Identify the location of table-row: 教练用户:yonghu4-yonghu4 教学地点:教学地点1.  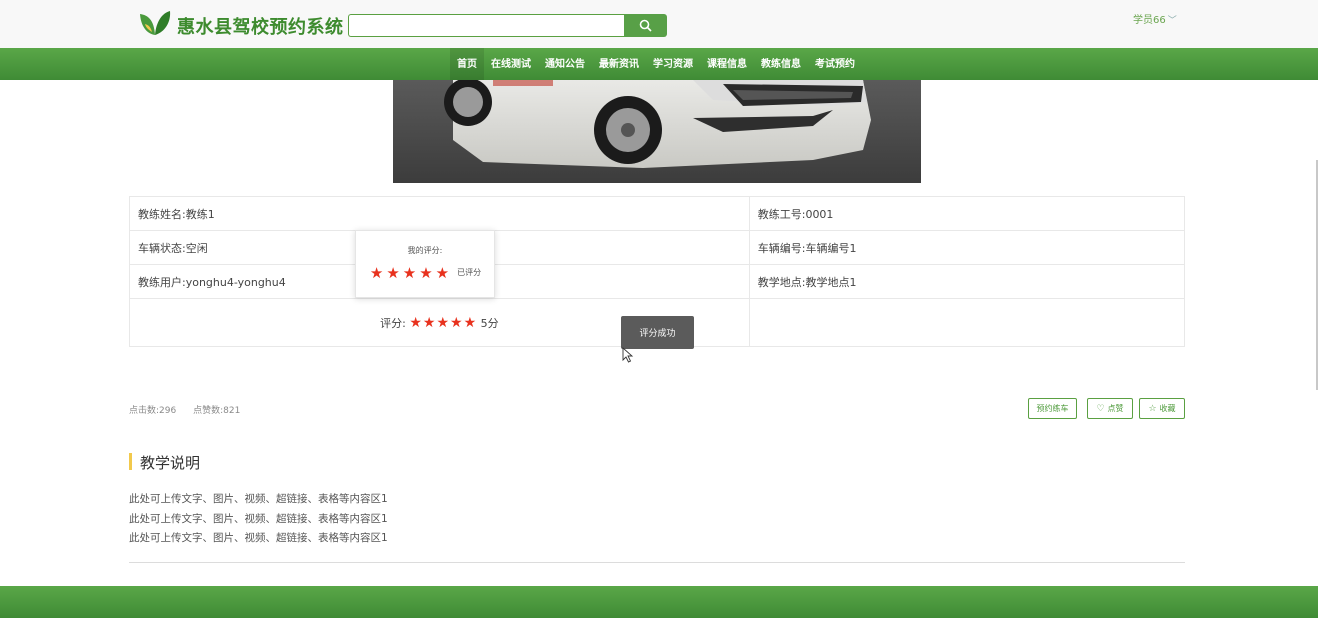
(657, 281).